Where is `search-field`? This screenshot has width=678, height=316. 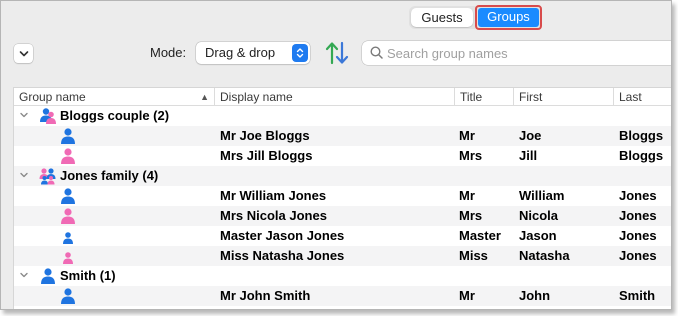 search-field is located at coordinates (516, 53).